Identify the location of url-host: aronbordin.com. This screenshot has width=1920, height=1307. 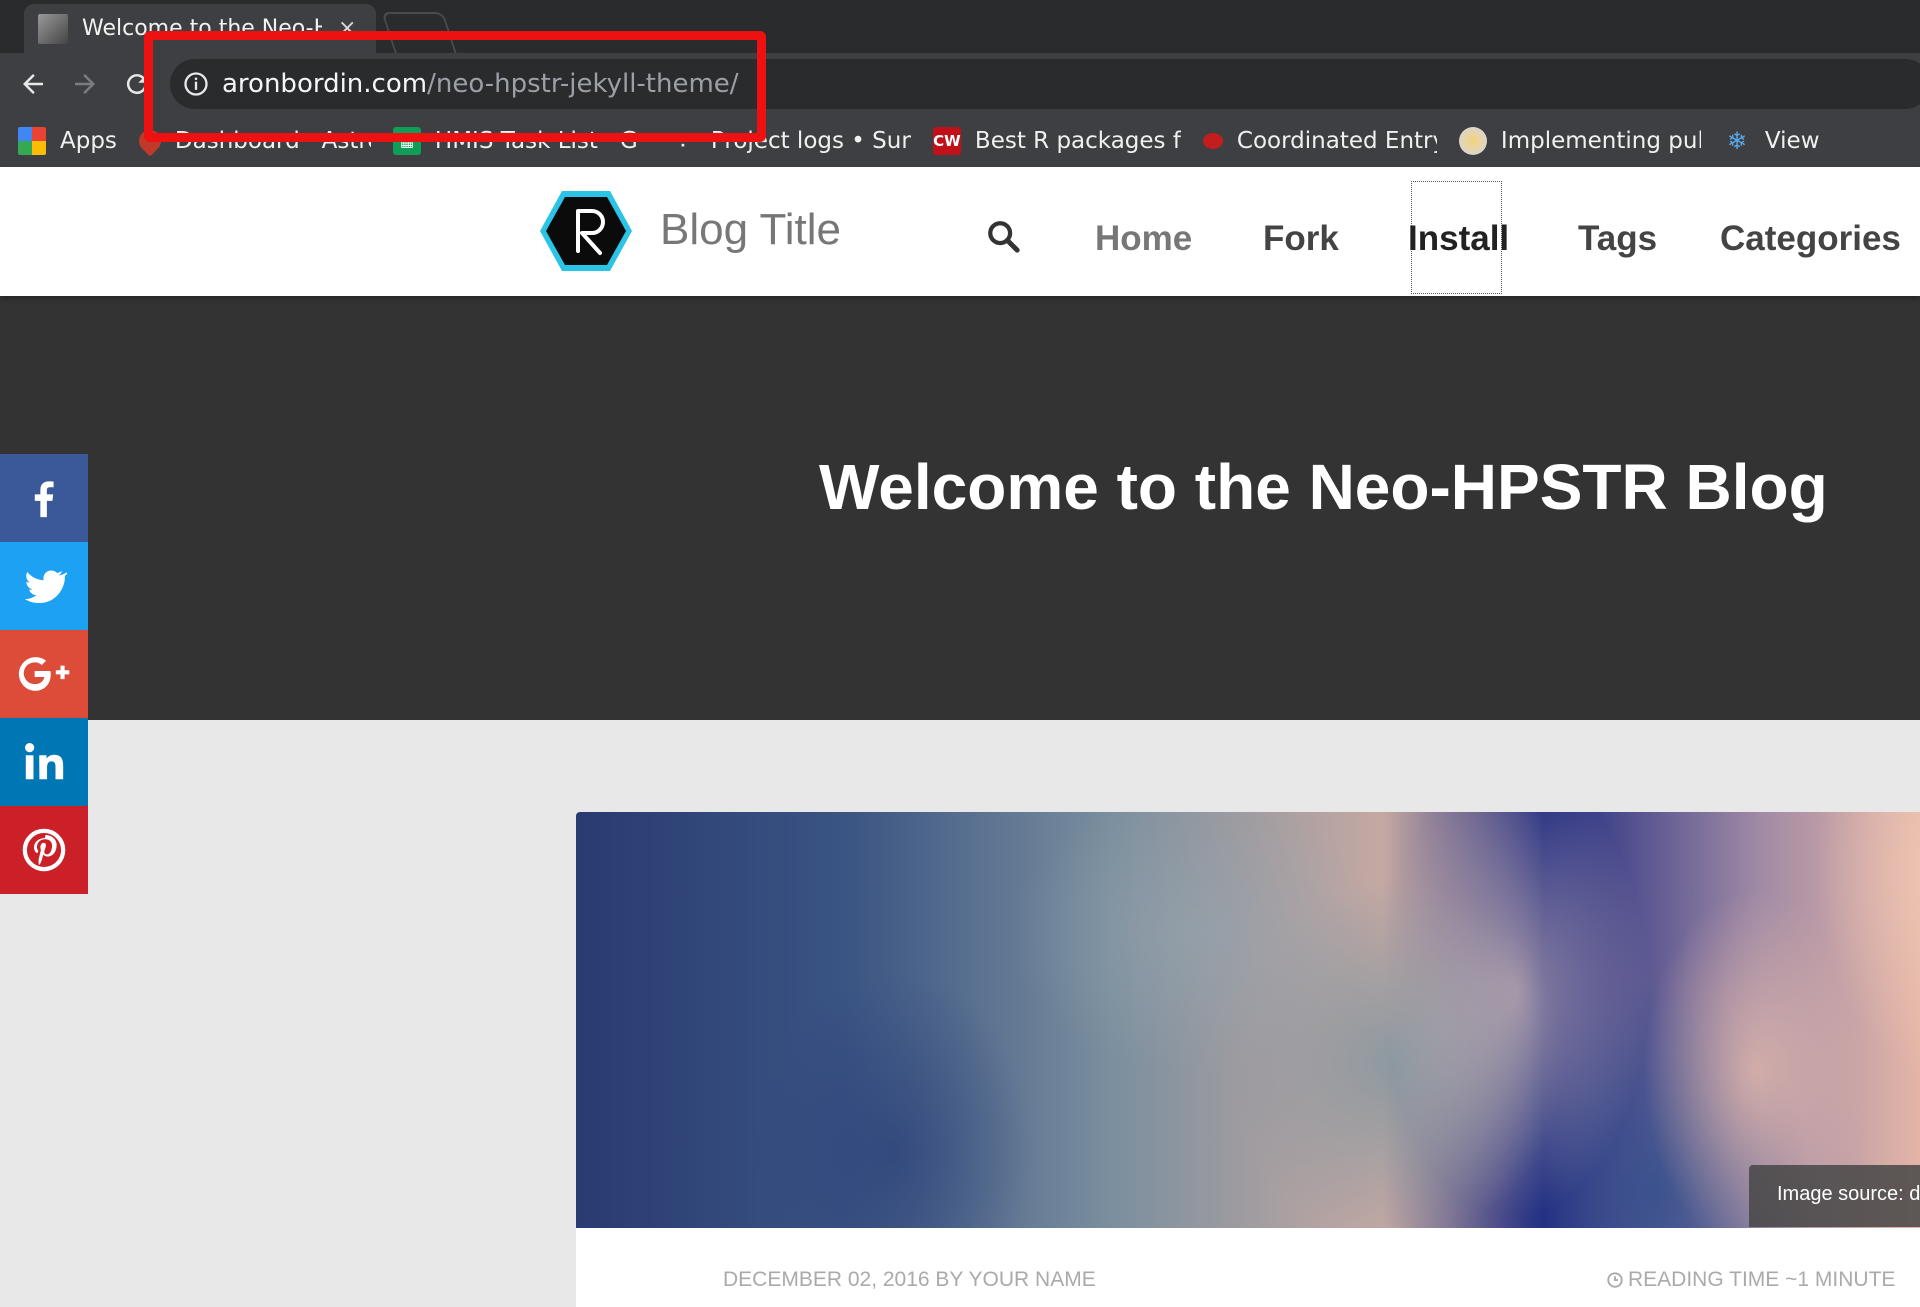
(325, 84).